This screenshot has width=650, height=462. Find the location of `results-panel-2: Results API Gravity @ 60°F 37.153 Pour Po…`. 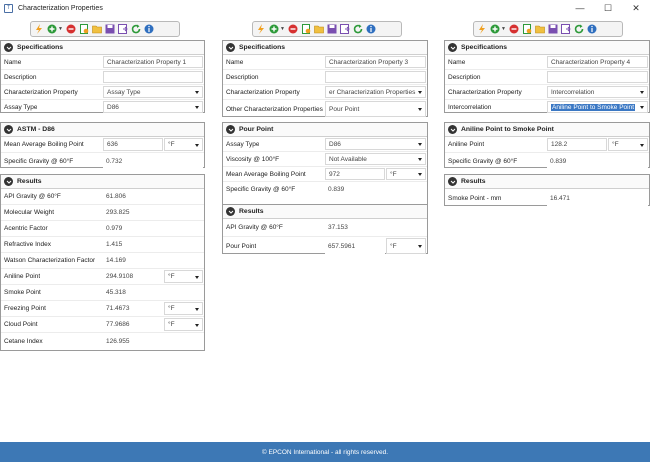

results-panel-2: Results API Gravity @ 60°F 37.153 Pour Po… is located at coordinates (325, 229).